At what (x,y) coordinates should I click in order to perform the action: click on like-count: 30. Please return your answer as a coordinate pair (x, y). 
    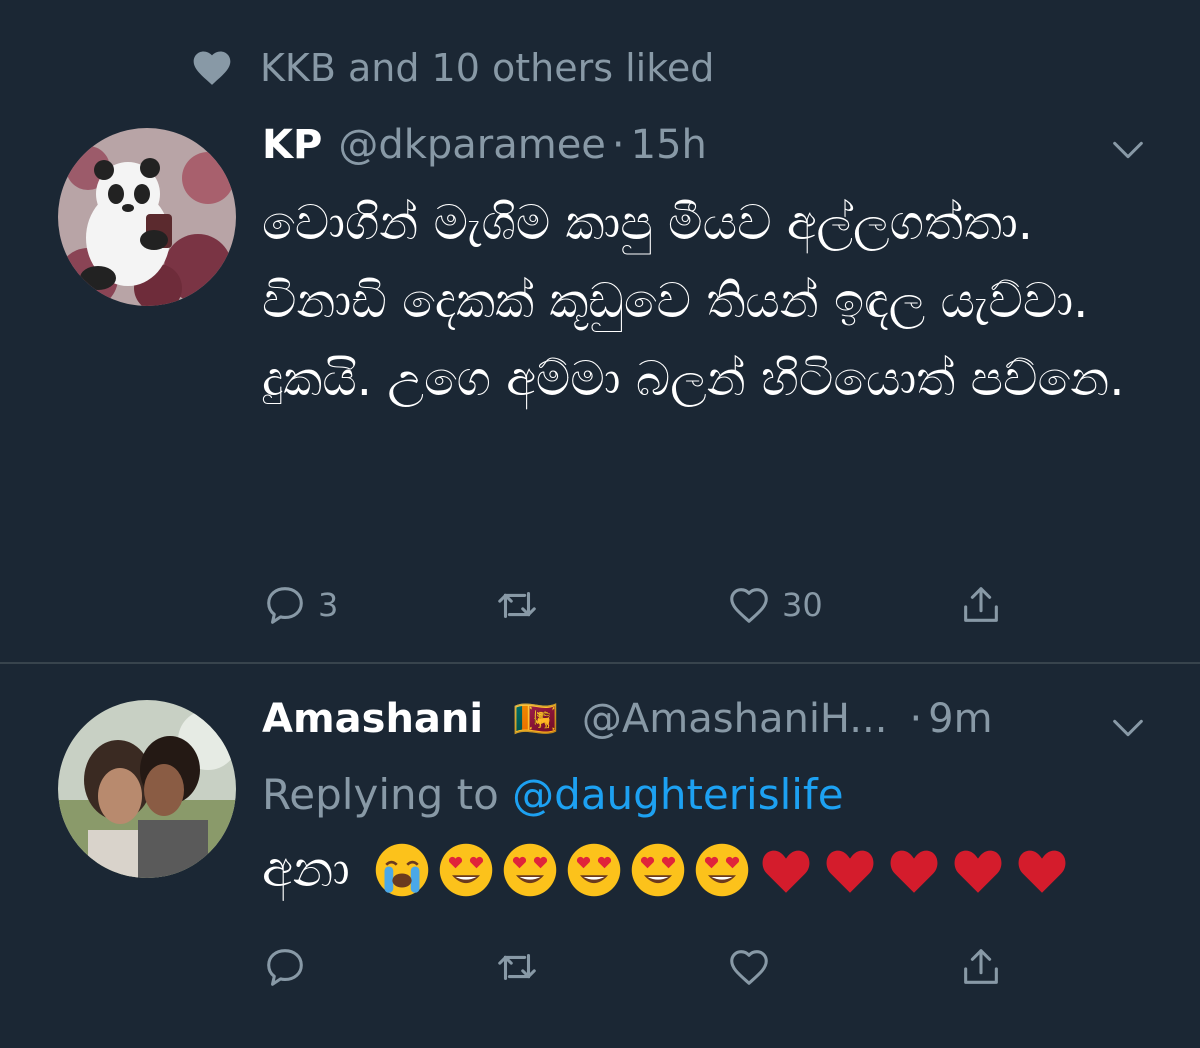
    Looking at the image, I should click on (802, 605).